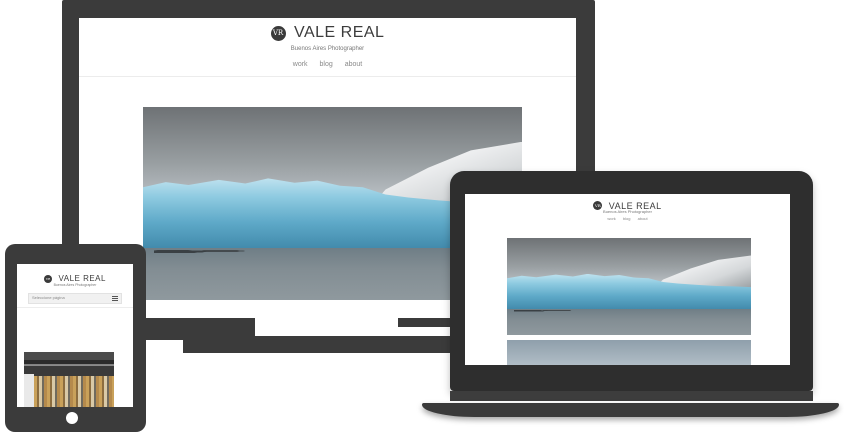 The height and width of the screenshot is (440, 844). What do you see at coordinates (629, 286) in the screenshot?
I see `featured-photo` at bounding box center [629, 286].